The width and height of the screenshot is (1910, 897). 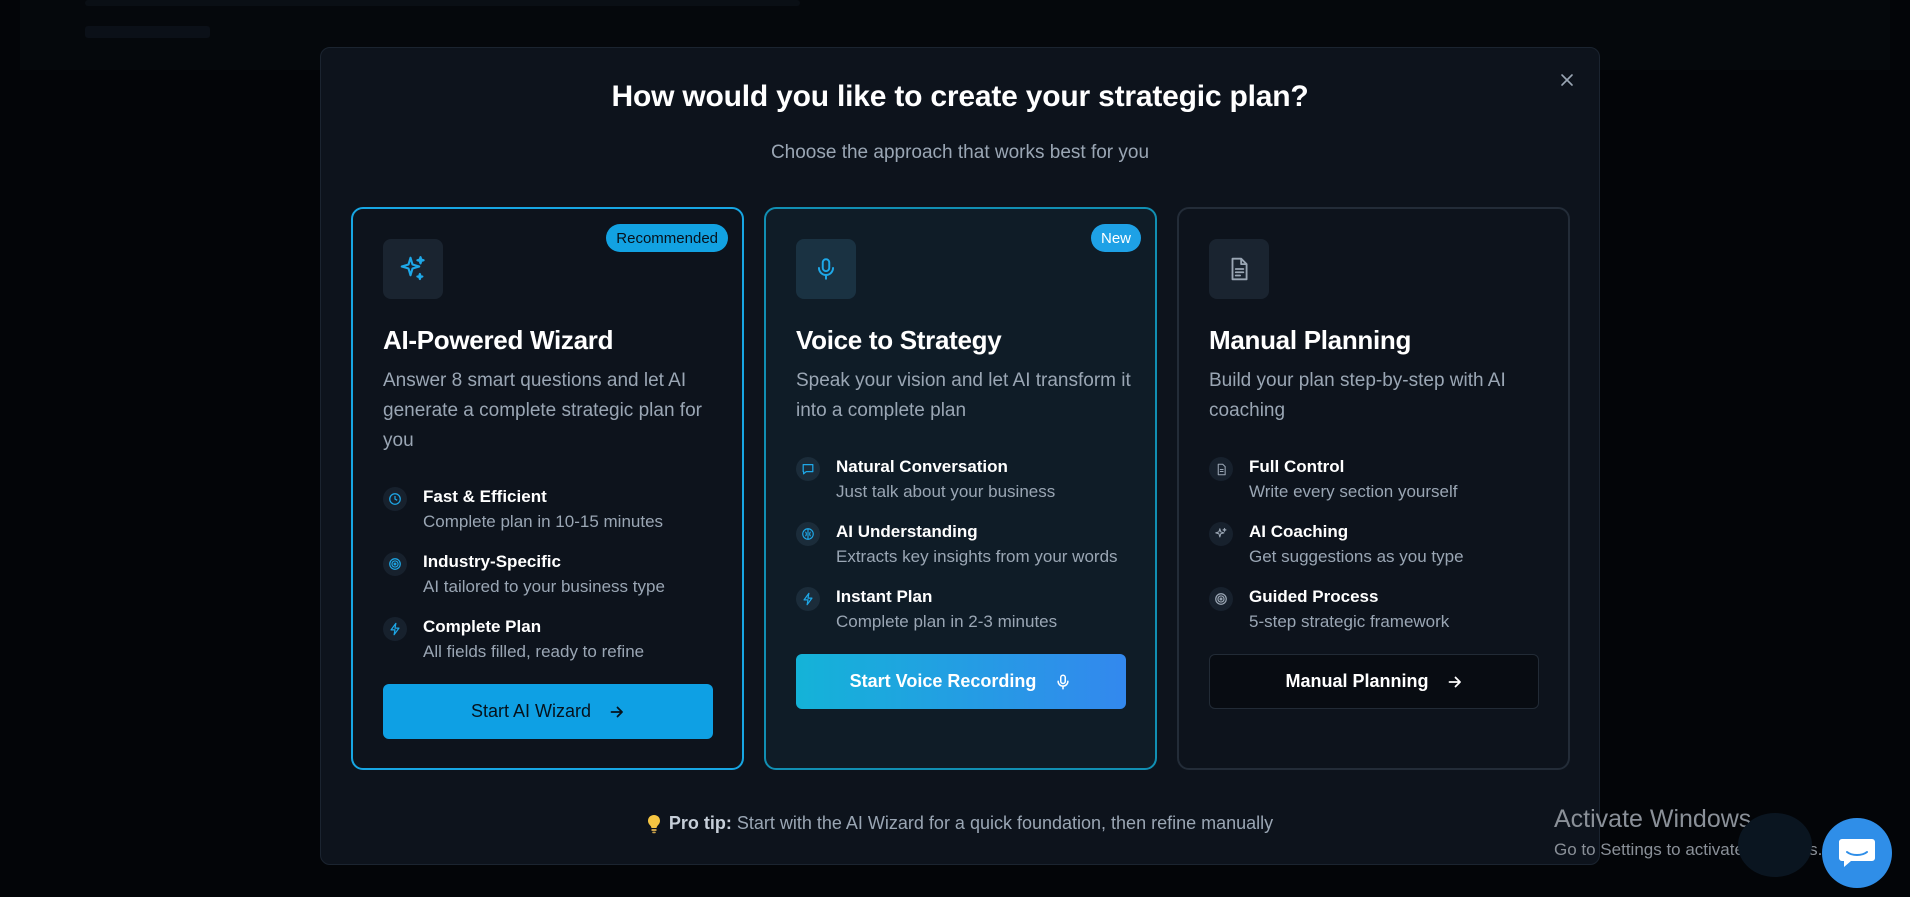 I want to click on card-title: Voice to Strategy, so click(x=899, y=340).